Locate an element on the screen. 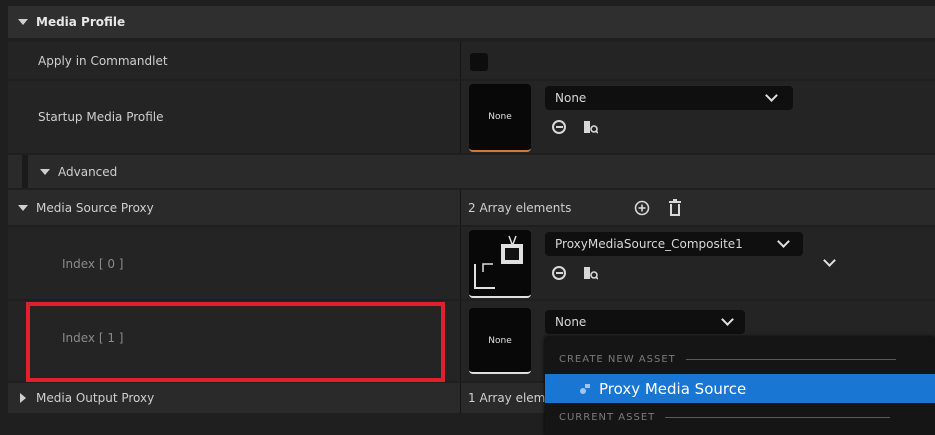  media-source-proxy-label: Media Source Proxy is located at coordinates (95, 207).